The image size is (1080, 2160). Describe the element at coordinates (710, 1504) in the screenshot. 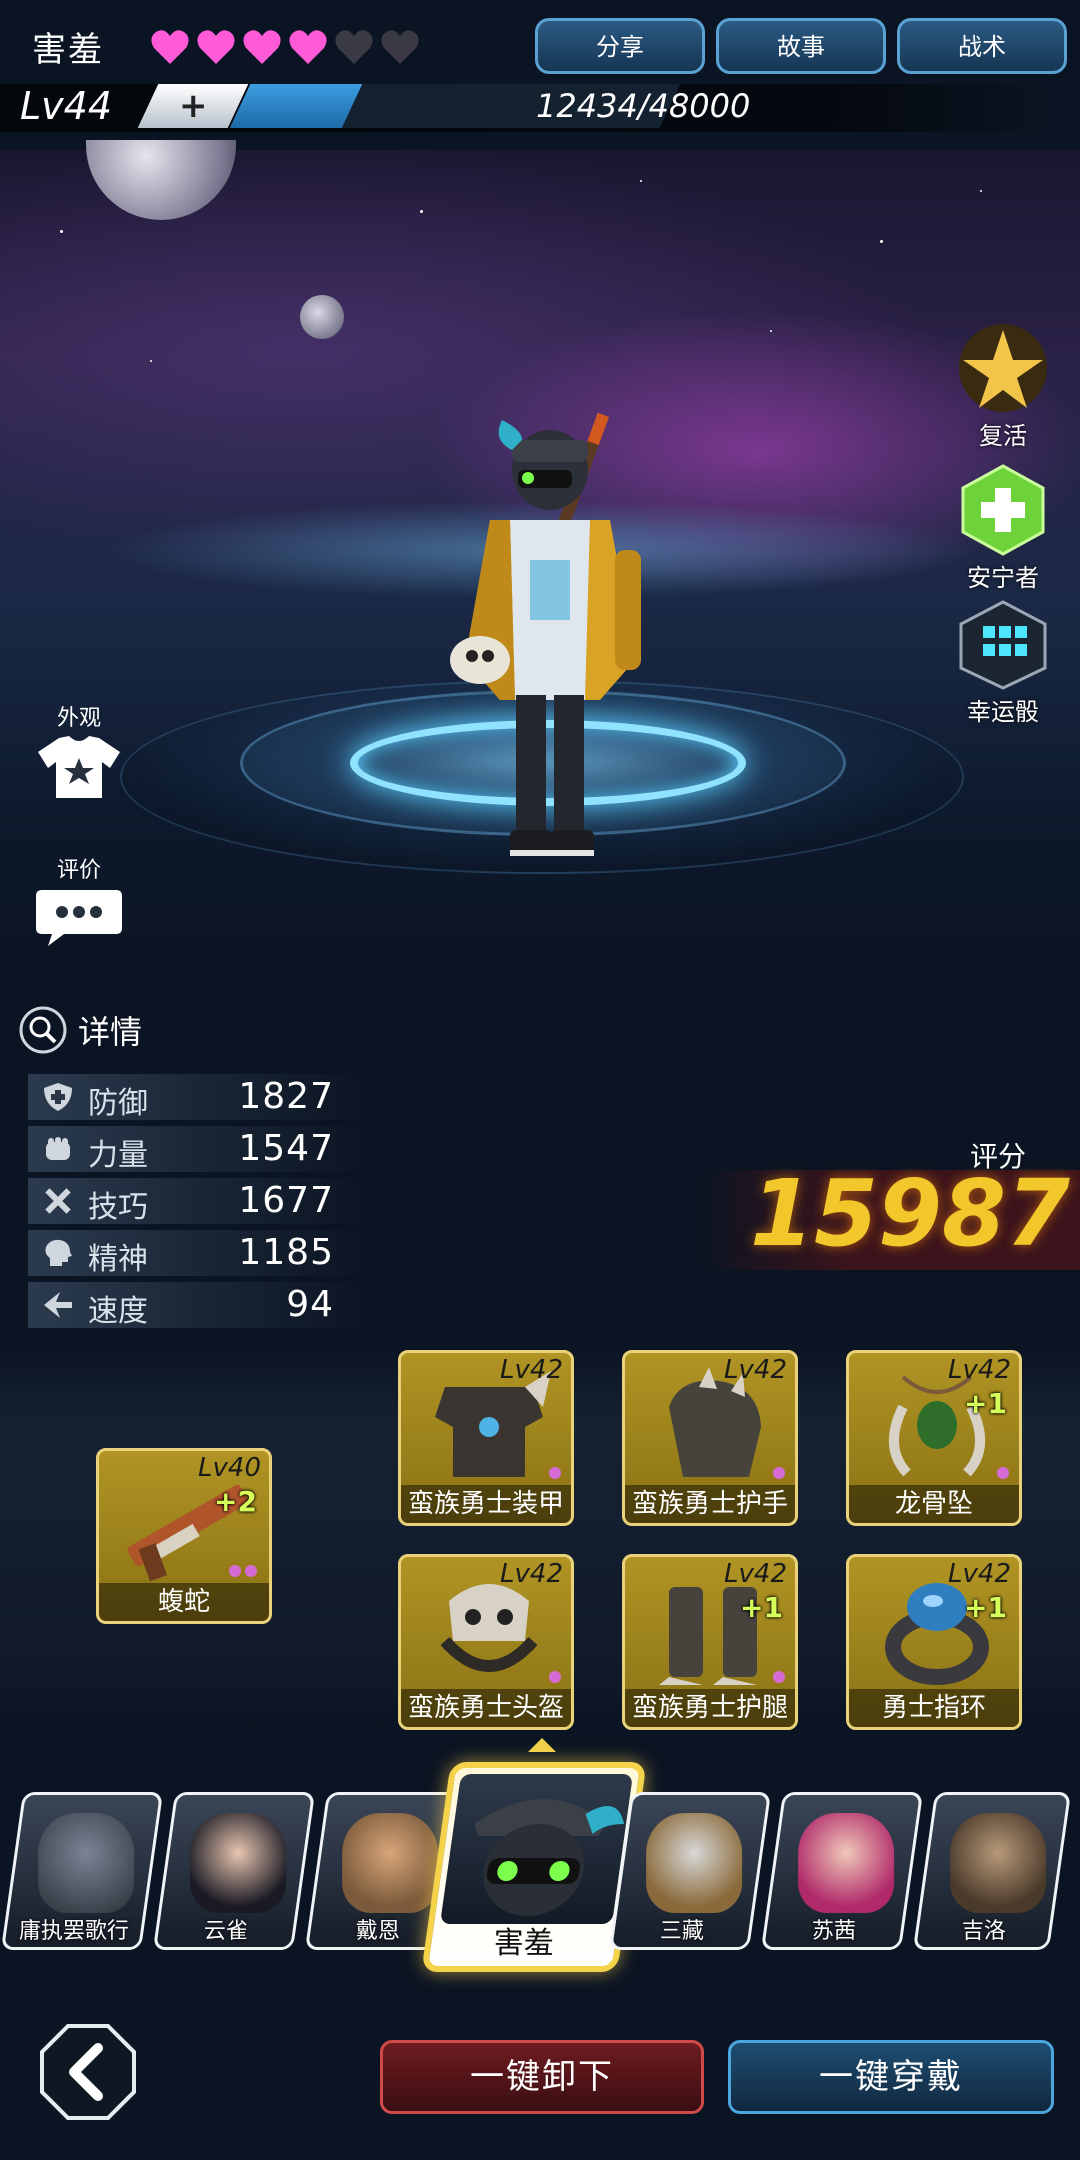

I see `equip-name: 蛮族勇士护手` at that location.